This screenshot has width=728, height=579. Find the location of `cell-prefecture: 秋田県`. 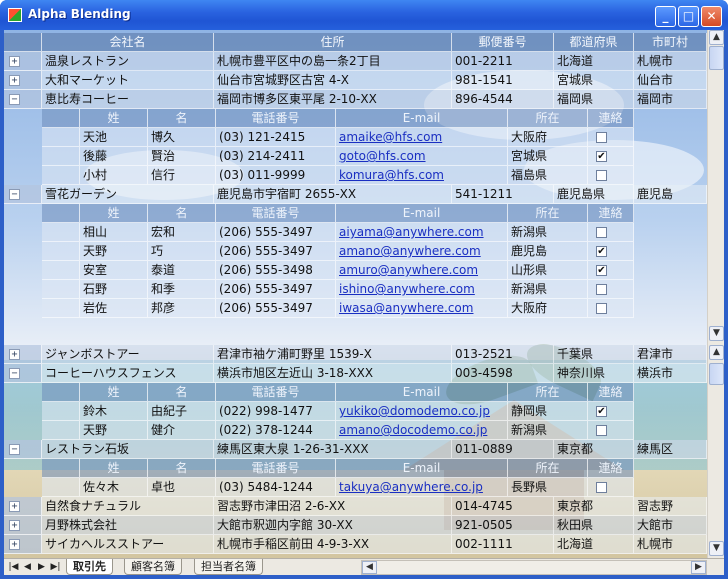

cell-prefecture: 秋田県 is located at coordinates (594, 525).